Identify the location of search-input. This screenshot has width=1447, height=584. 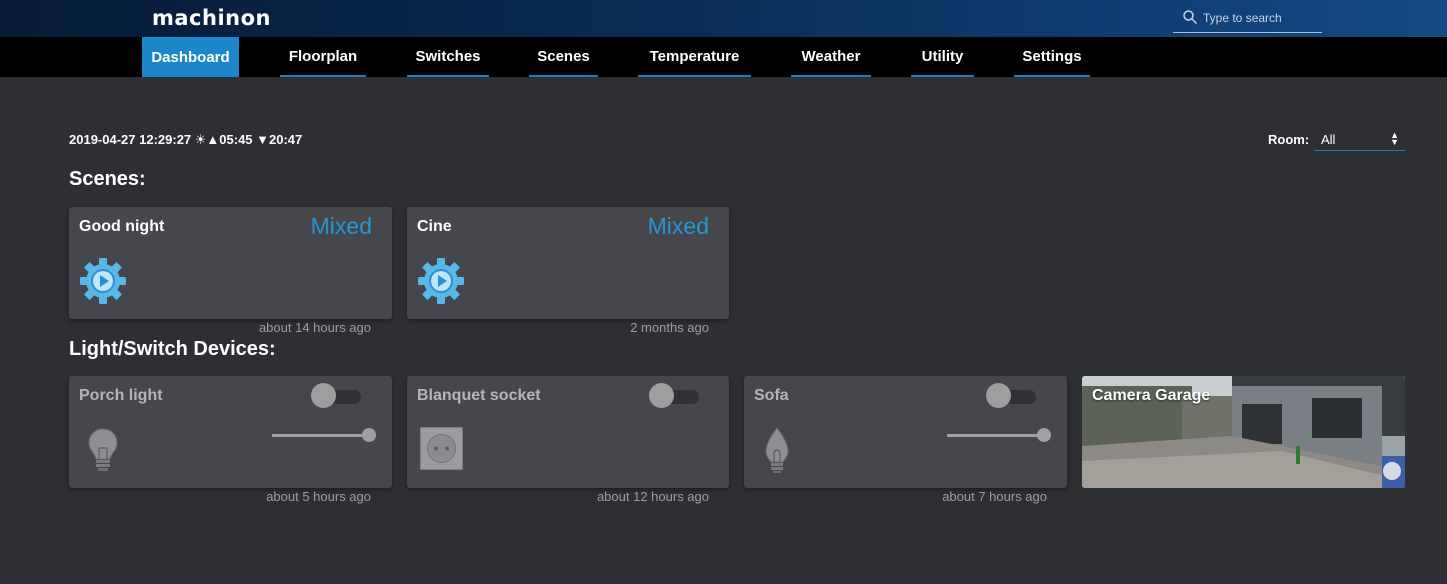
(1262, 18).